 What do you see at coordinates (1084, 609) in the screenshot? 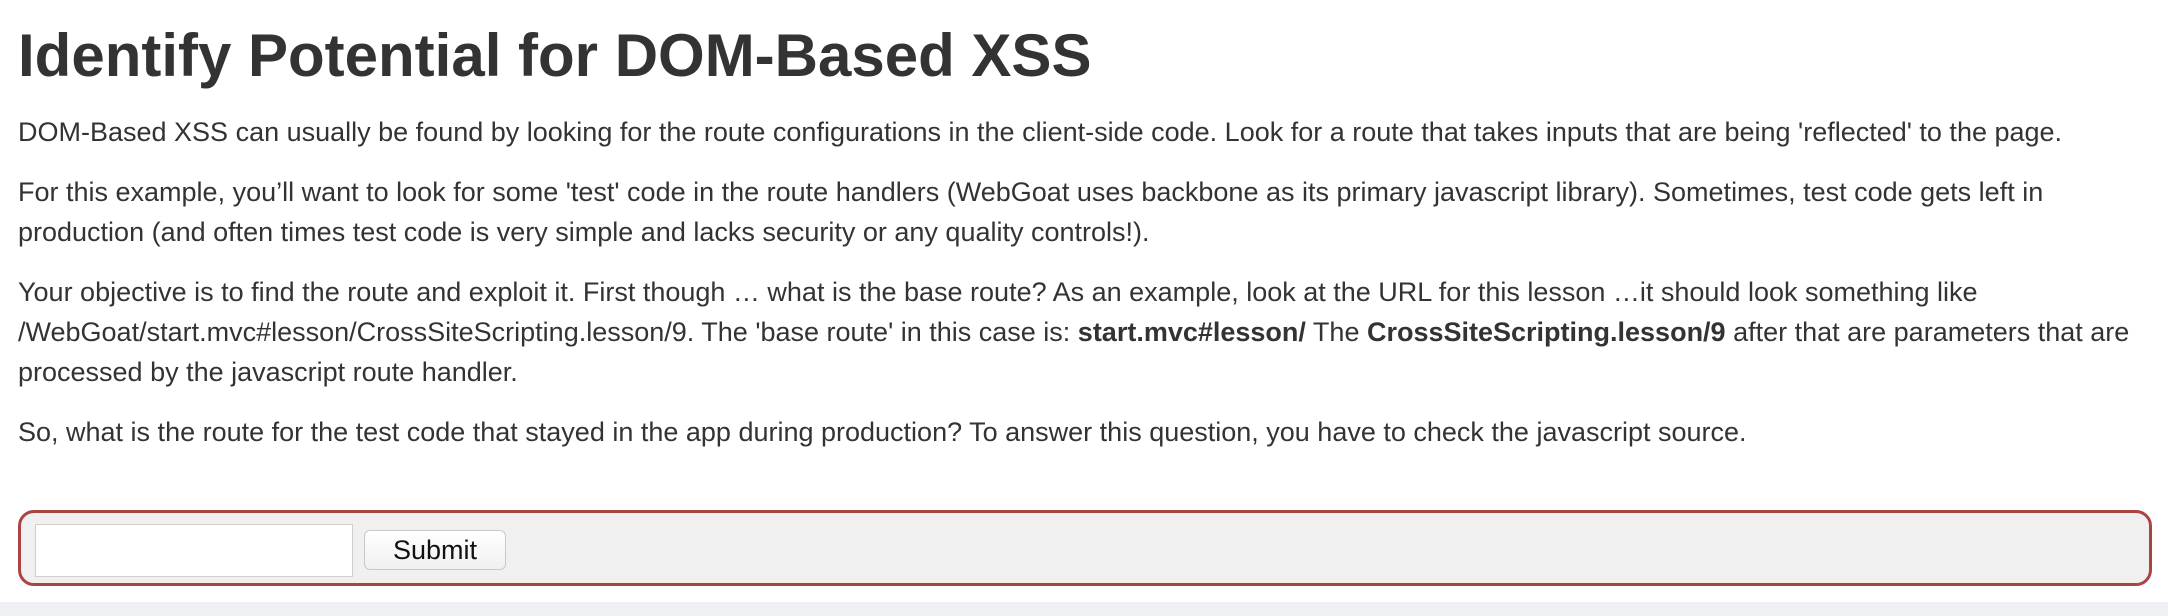
I see `page-bottom-divider` at bounding box center [1084, 609].